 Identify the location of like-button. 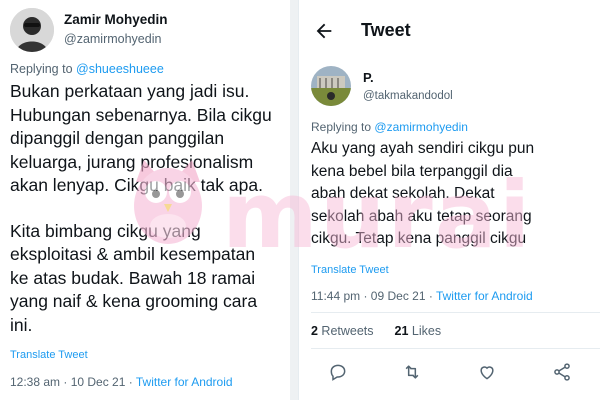
(487, 372).